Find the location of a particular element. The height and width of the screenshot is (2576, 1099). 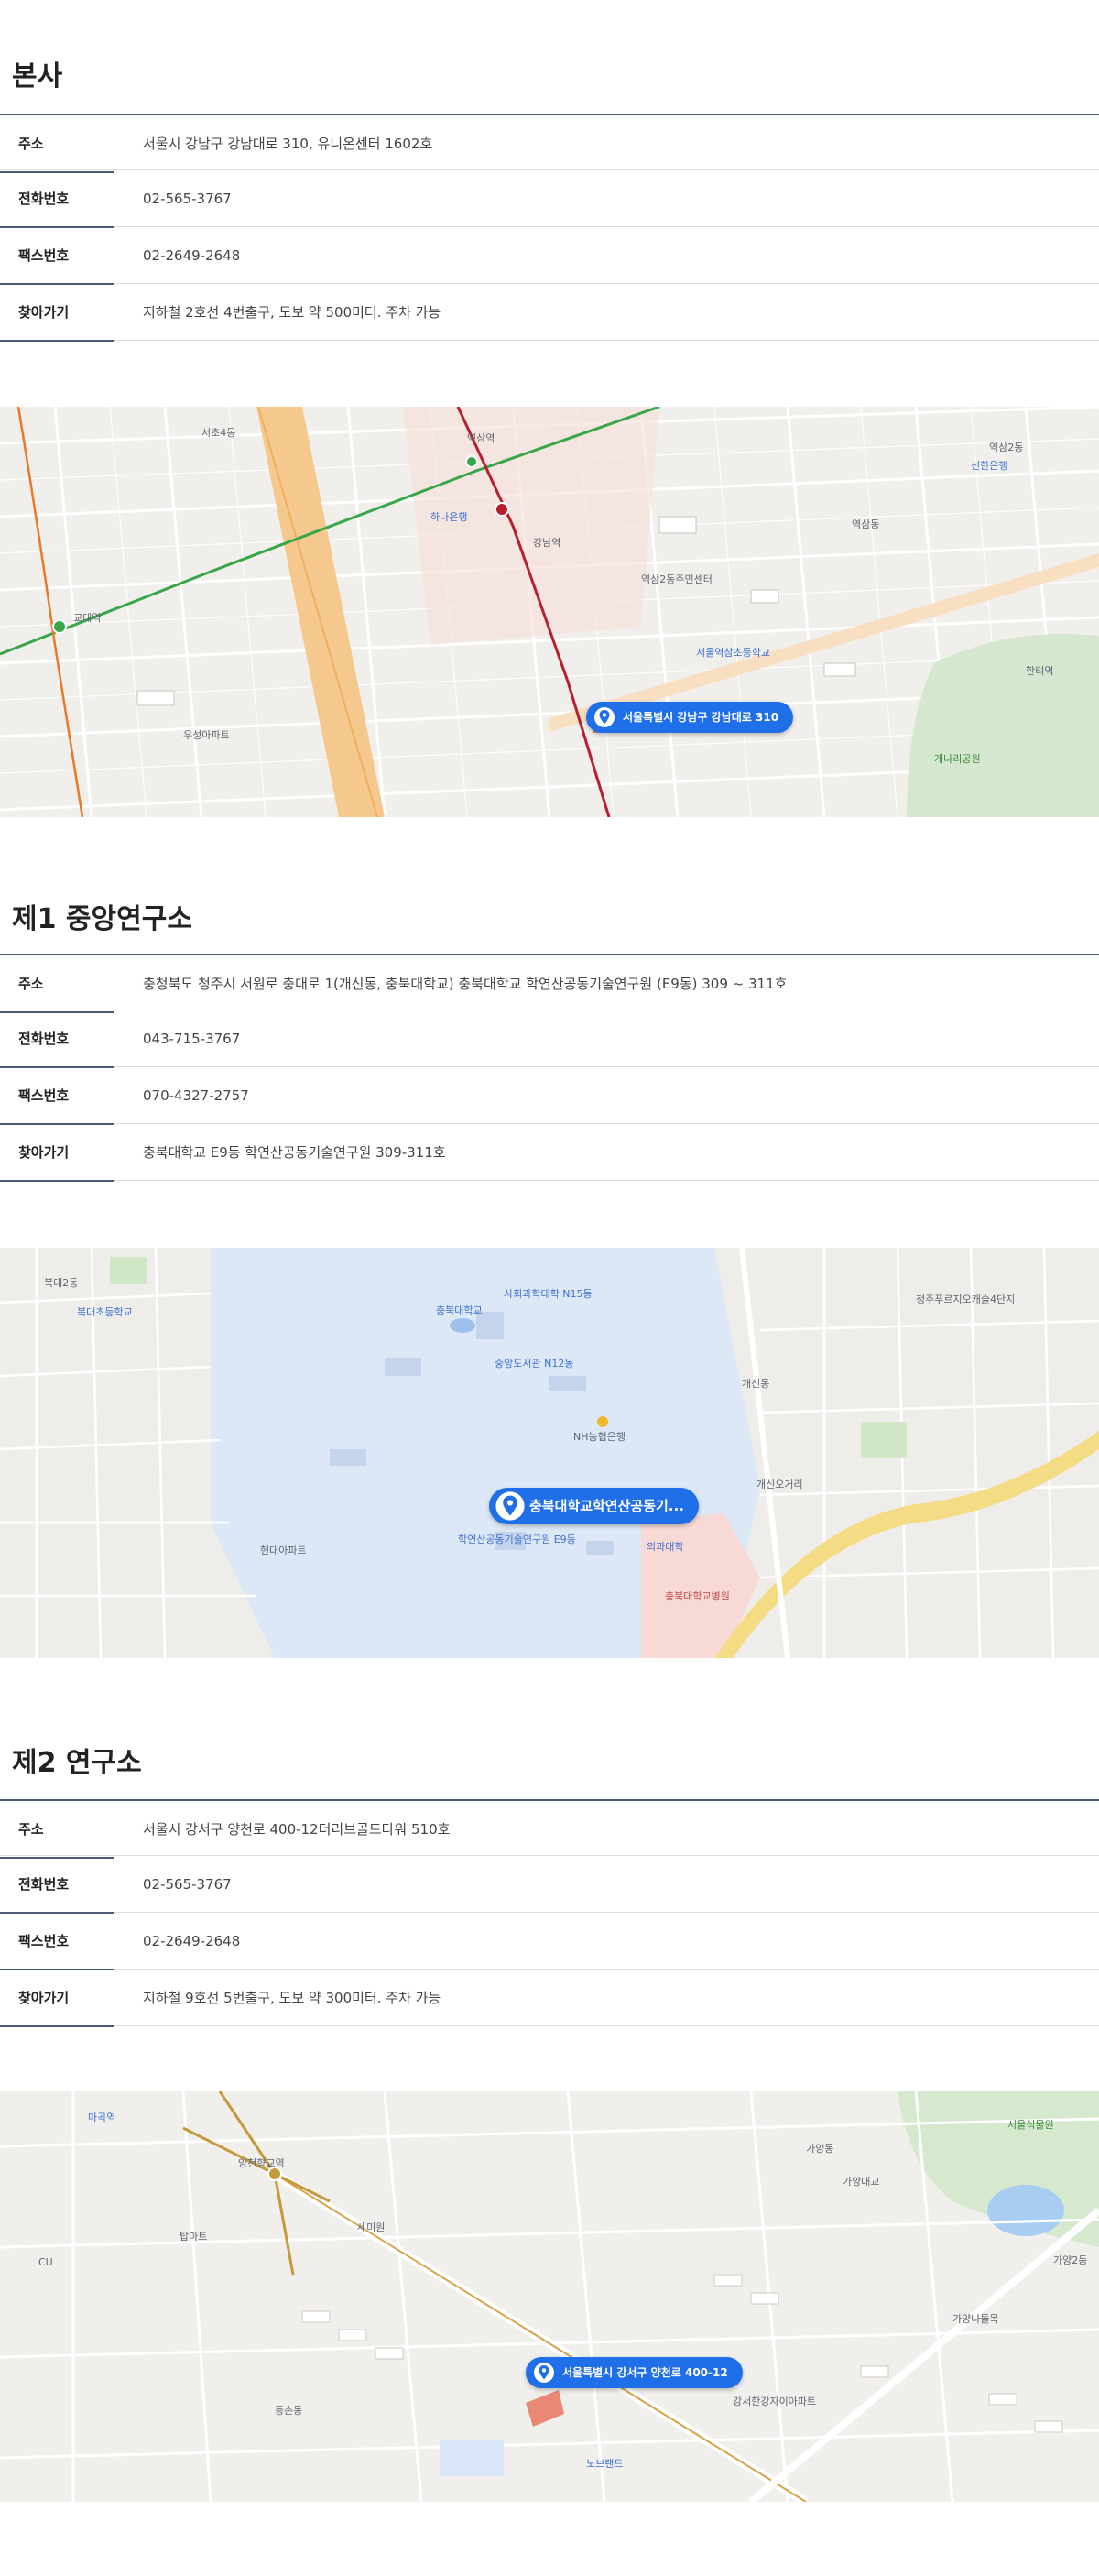

address-row: 주소 서울시 강남구 강남대로 310, 유니온센터 1602호 is located at coordinates (549, 143).